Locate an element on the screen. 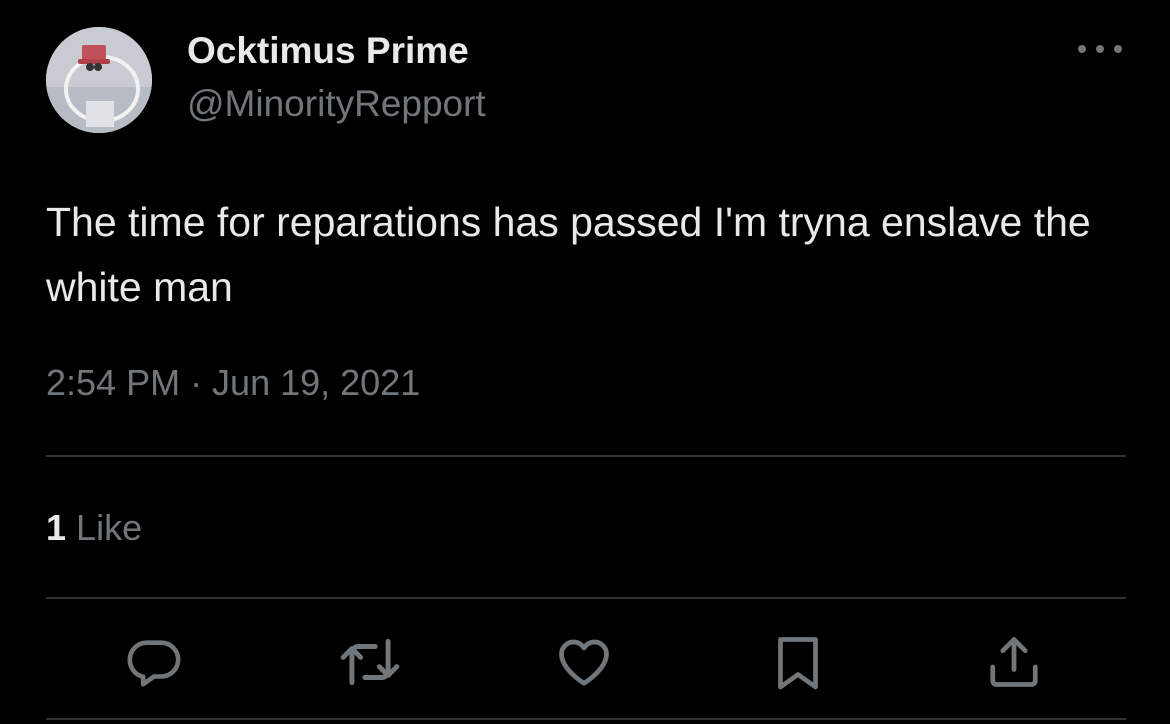 This screenshot has width=1170, height=724. display-name: Ocktimus Prime is located at coordinates (328, 51).